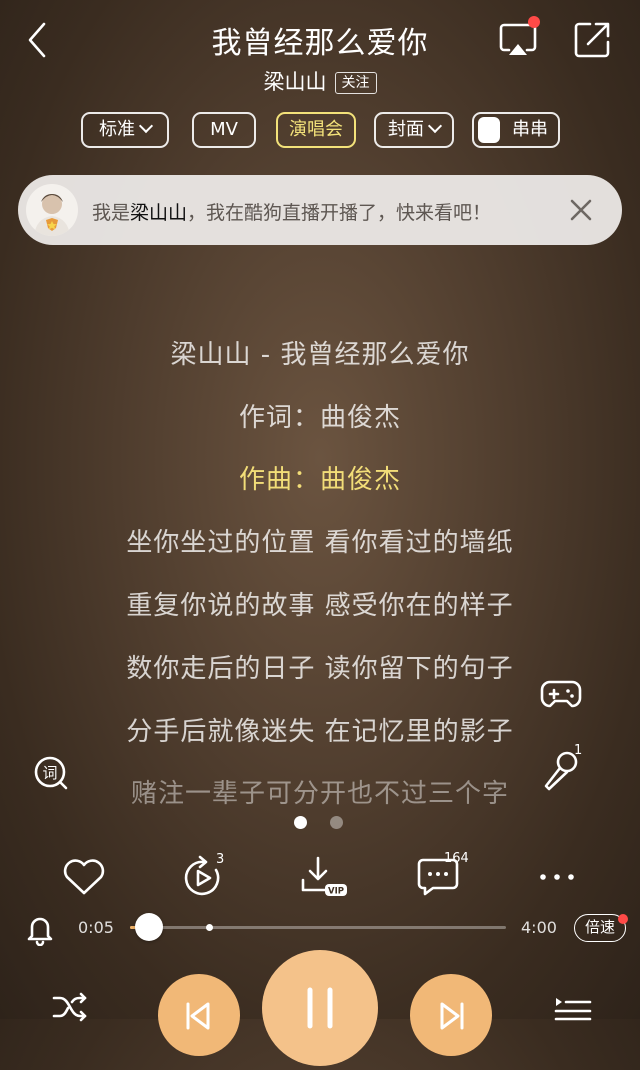 The image size is (640, 1070). I want to click on speed-notification-dot, so click(623, 919).